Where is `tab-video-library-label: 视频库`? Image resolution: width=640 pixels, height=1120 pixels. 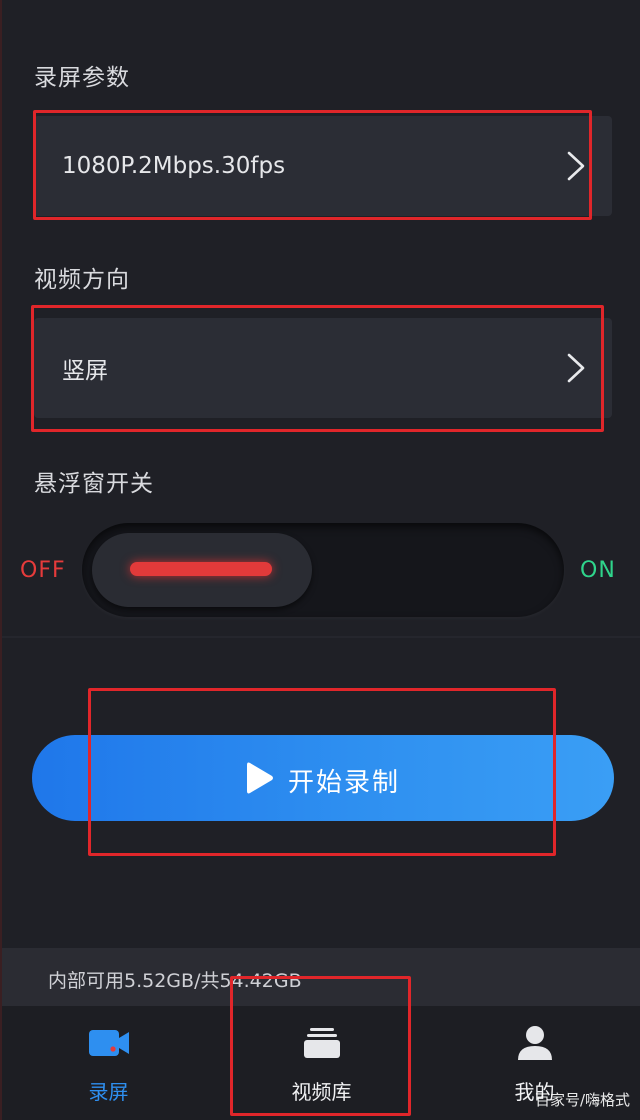
tab-video-library-label: 视频库 is located at coordinates (321, 1092).